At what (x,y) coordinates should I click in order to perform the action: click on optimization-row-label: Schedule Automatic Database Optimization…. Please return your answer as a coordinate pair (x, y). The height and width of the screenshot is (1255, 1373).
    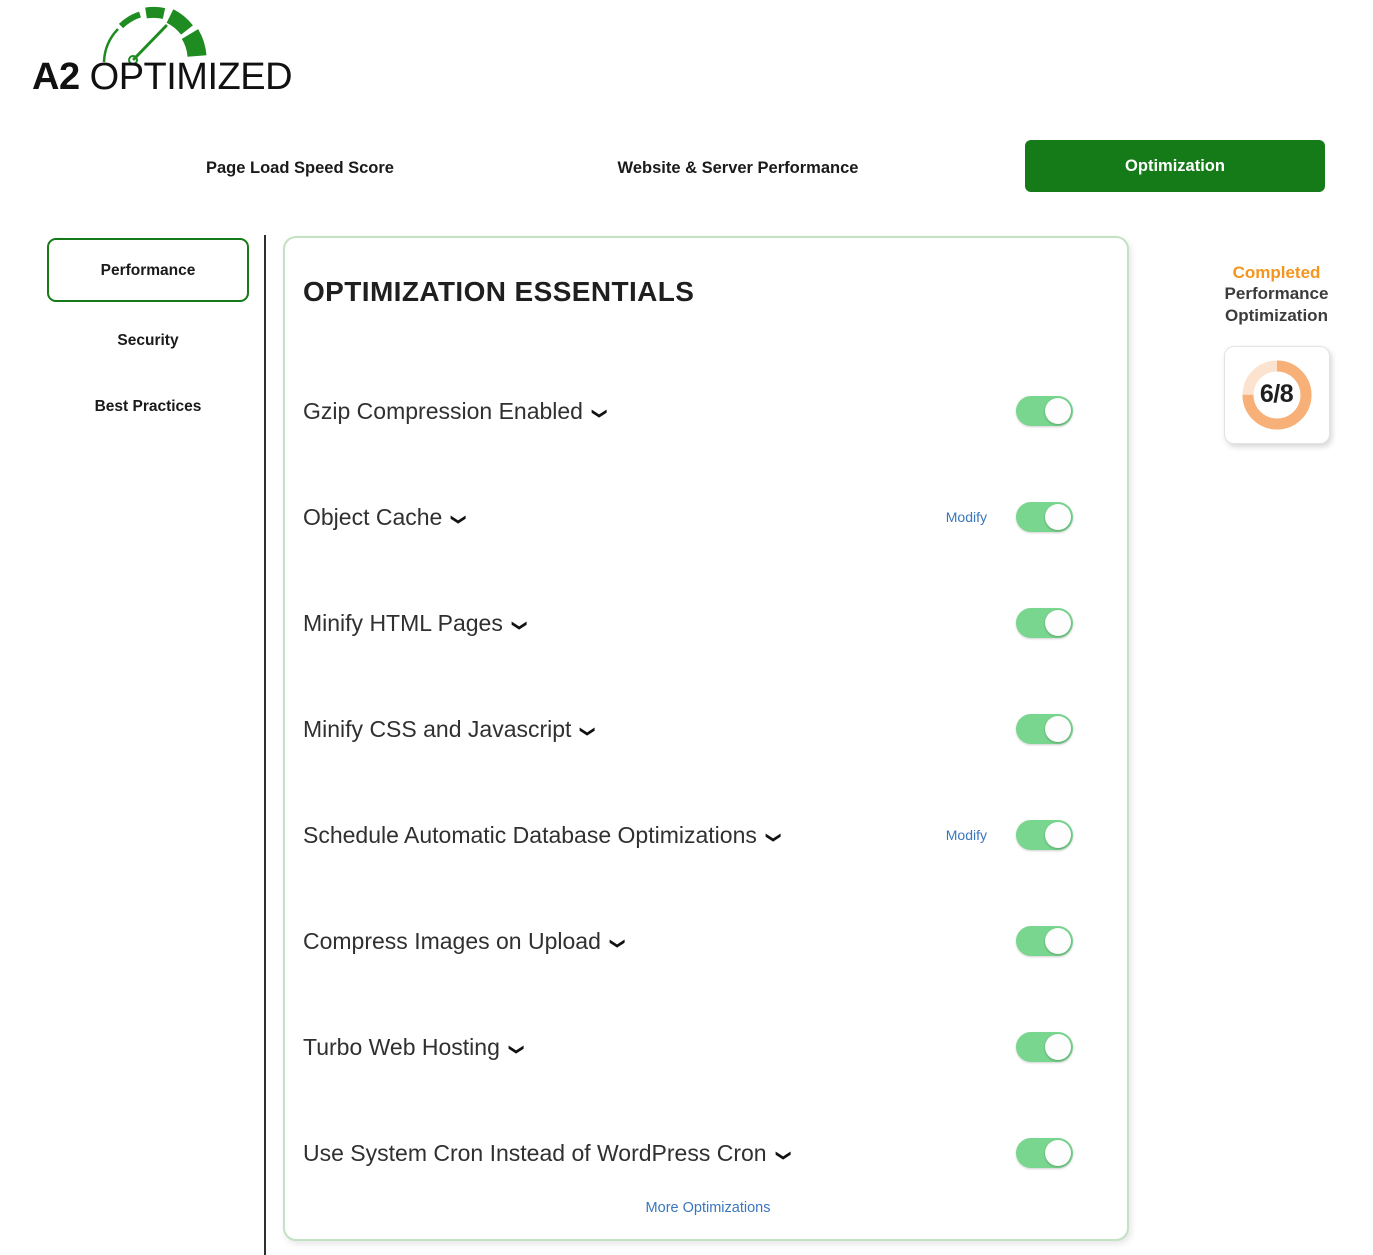
    Looking at the image, I should click on (542, 835).